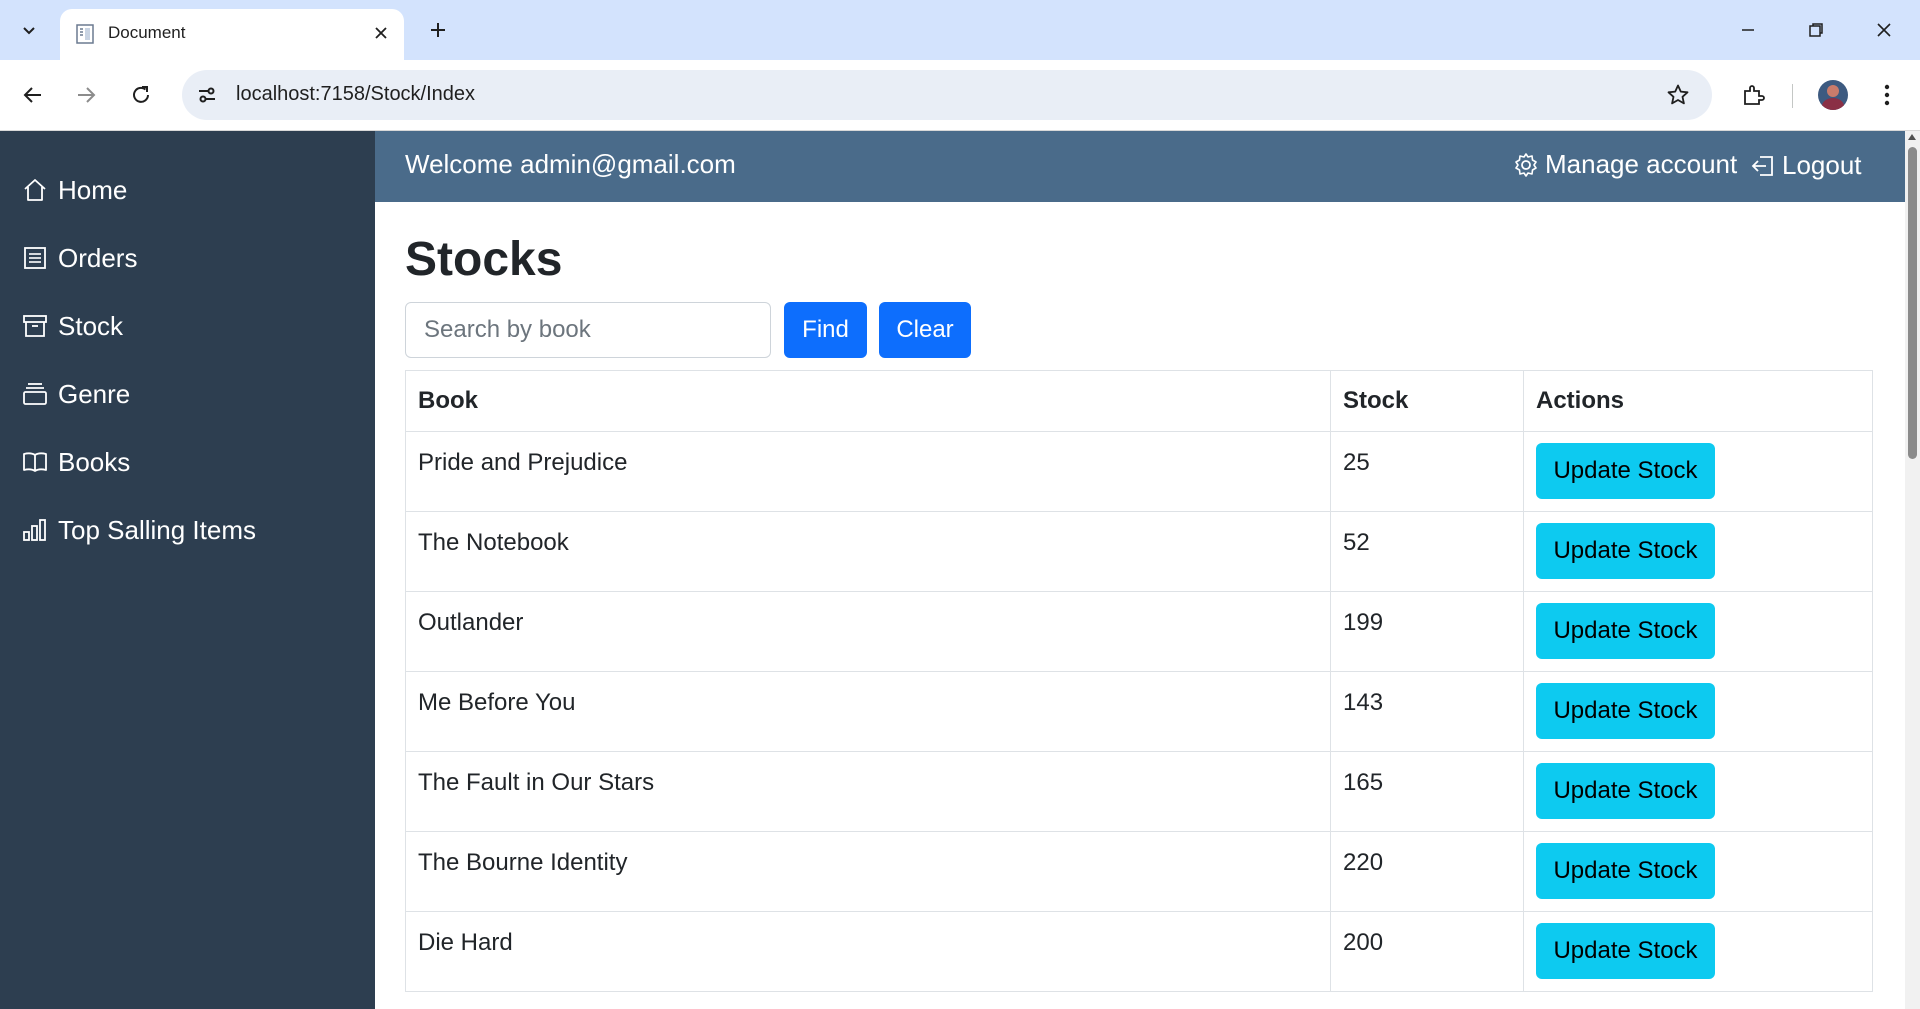 Image resolution: width=1920 pixels, height=1009 pixels. What do you see at coordinates (36, 530) in the screenshot?
I see `bar-chart-icon` at bounding box center [36, 530].